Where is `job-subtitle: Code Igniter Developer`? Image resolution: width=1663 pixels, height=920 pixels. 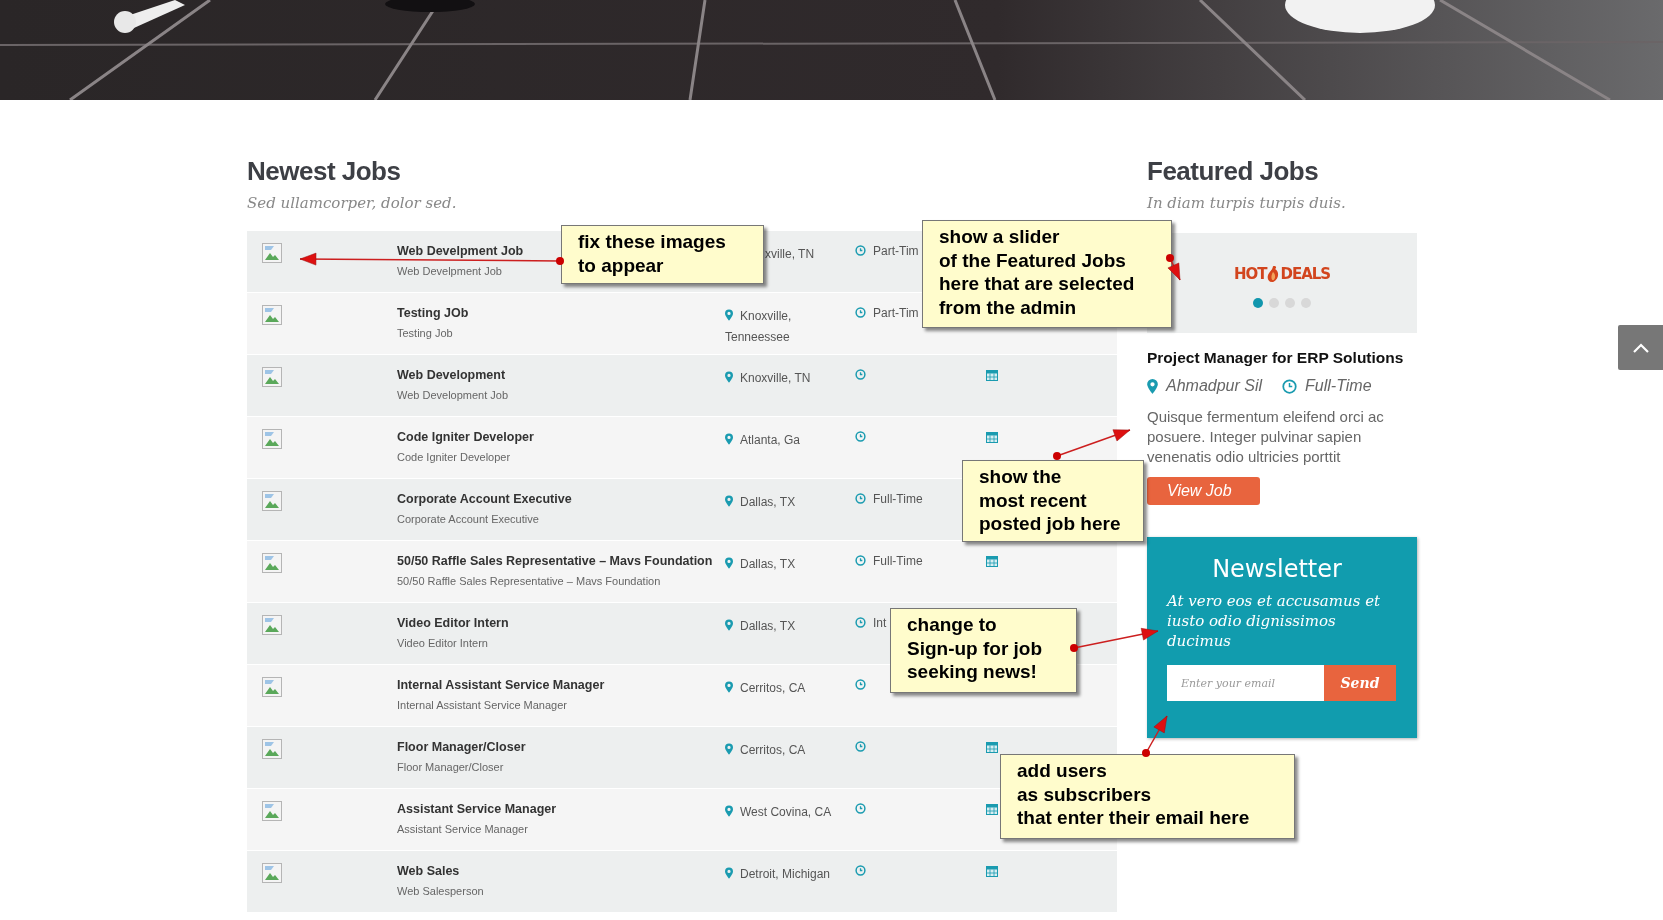
job-subtitle: Code Igniter Developer is located at coordinates (454, 457).